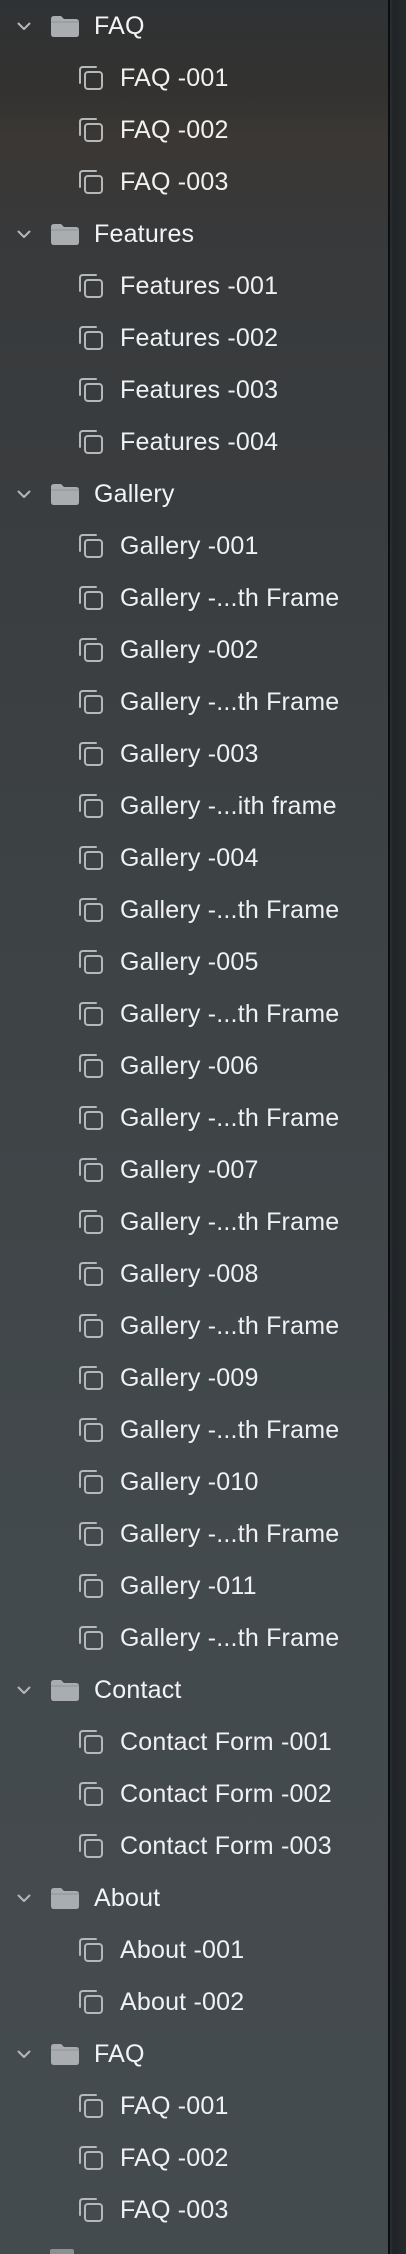 This screenshot has width=406, height=2254. What do you see at coordinates (397, 1127) in the screenshot?
I see `panel-divider` at bounding box center [397, 1127].